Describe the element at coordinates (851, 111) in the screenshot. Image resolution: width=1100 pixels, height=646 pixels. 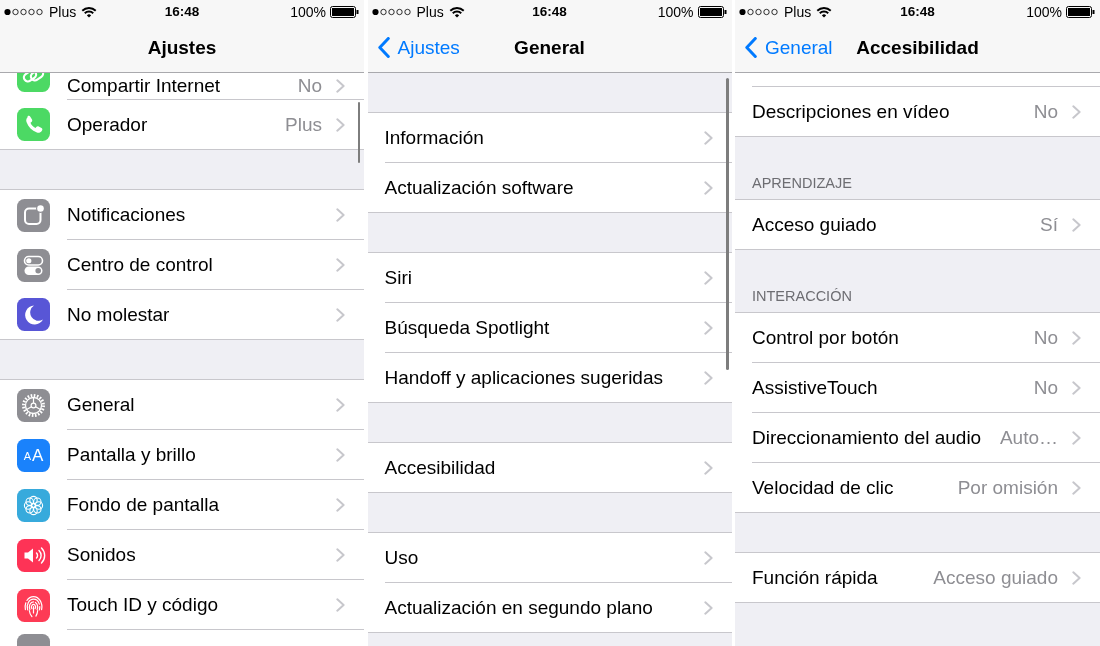
I see `row-label: Descripciones en vídeo` at that location.